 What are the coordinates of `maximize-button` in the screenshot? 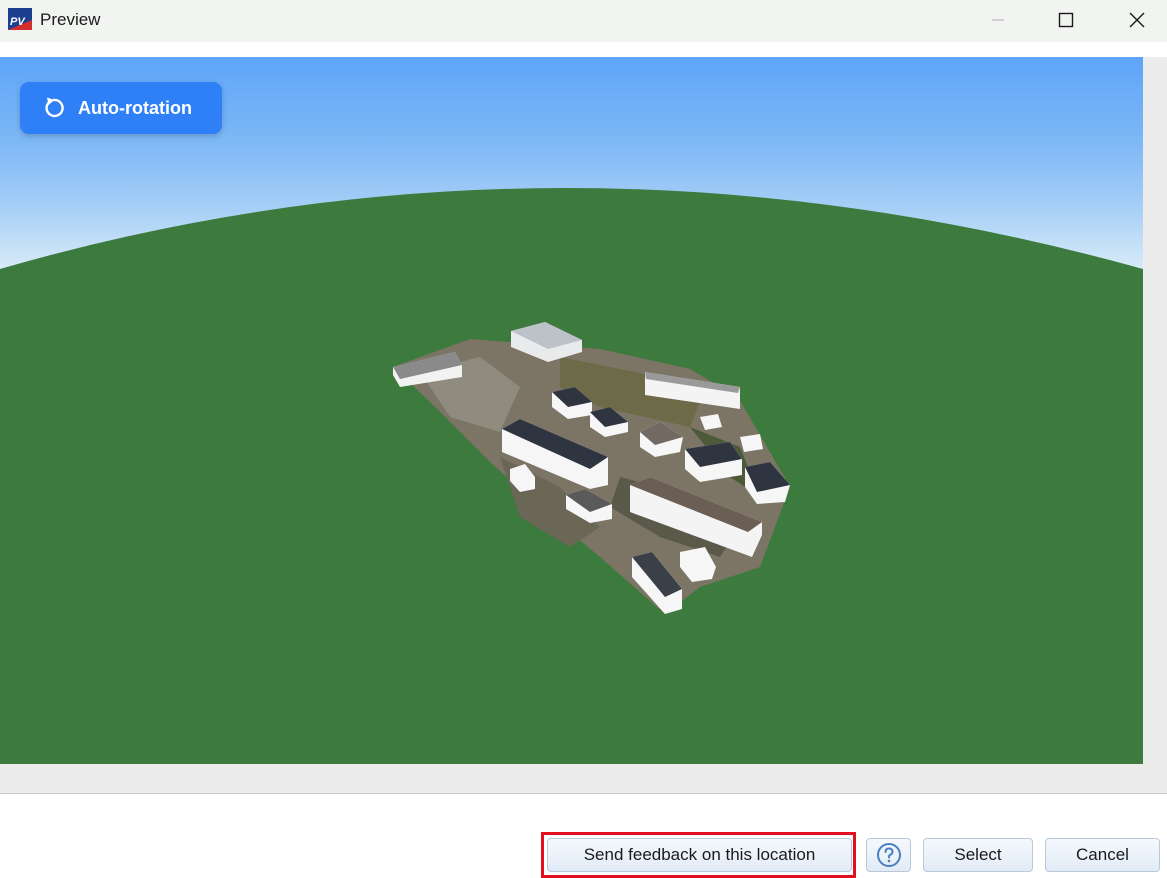 It's located at (1066, 20).